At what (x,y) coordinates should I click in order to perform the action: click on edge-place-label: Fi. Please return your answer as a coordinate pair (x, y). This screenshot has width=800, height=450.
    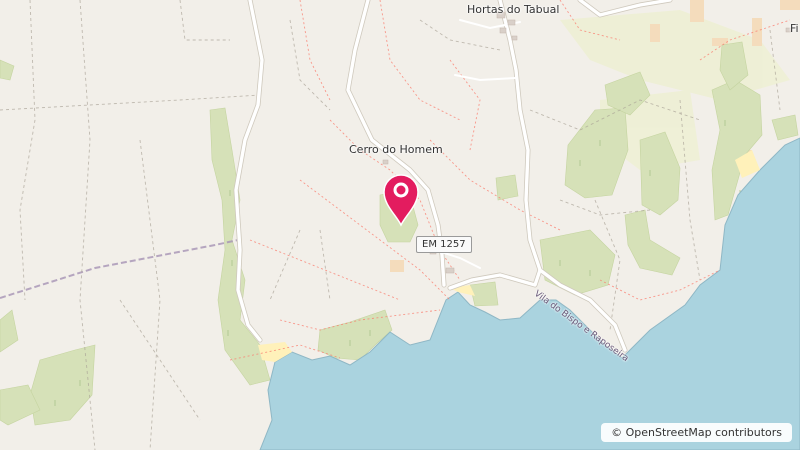
    Looking at the image, I should click on (794, 28).